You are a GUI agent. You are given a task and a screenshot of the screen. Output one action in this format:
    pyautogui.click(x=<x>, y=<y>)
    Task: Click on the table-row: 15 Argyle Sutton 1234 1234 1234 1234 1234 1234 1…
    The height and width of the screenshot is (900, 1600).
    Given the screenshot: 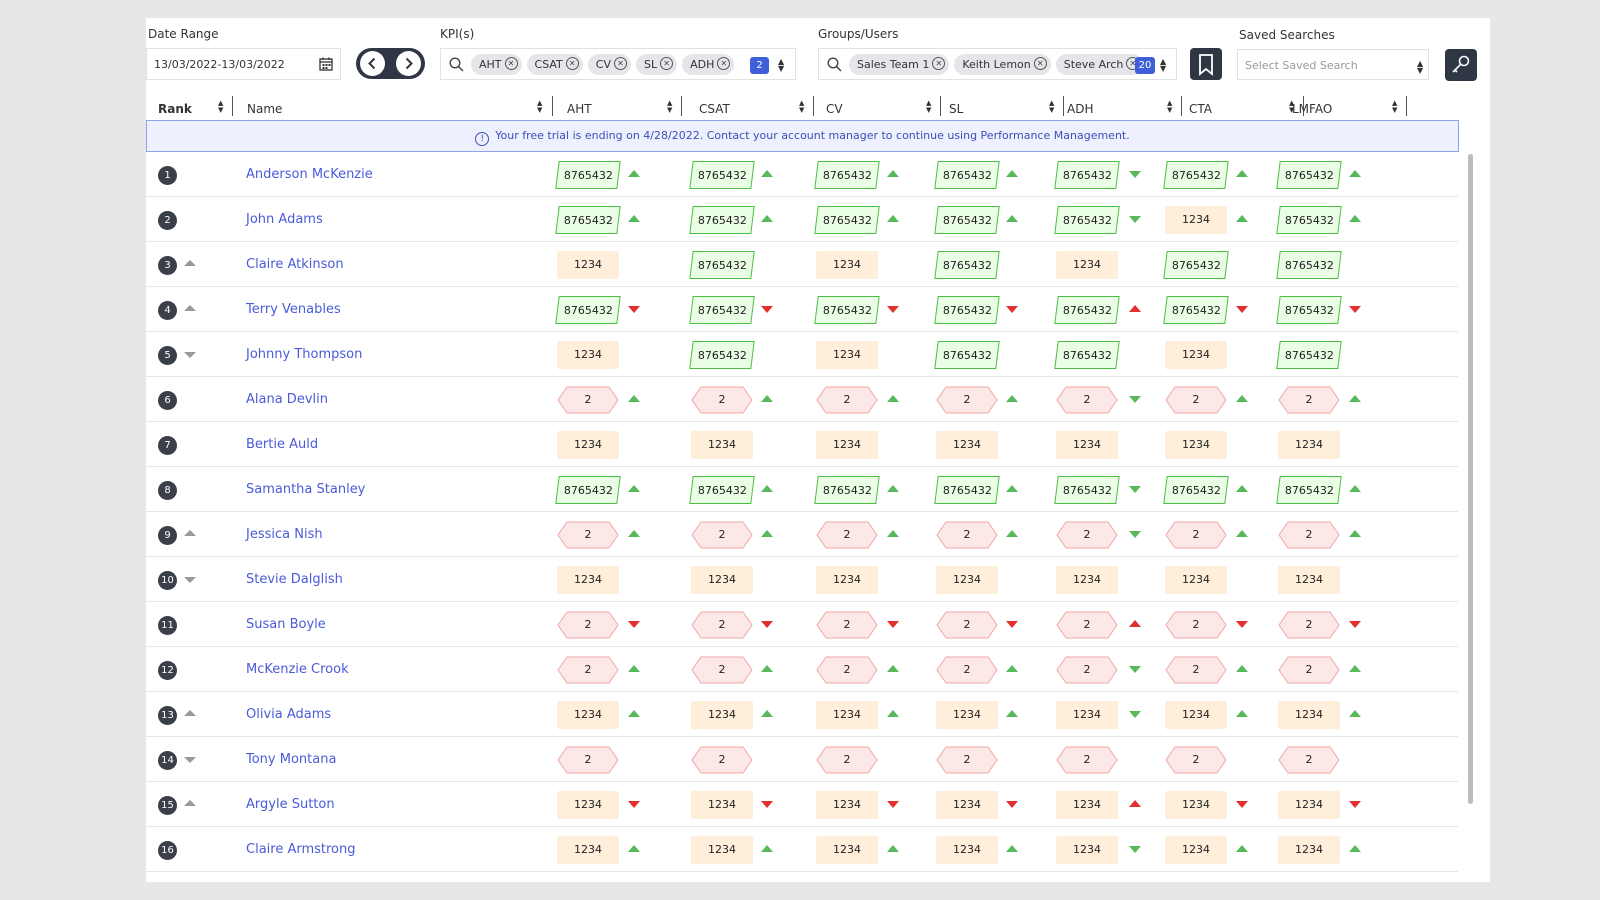 What is the action you would take?
    pyautogui.click(x=802, y=804)
    